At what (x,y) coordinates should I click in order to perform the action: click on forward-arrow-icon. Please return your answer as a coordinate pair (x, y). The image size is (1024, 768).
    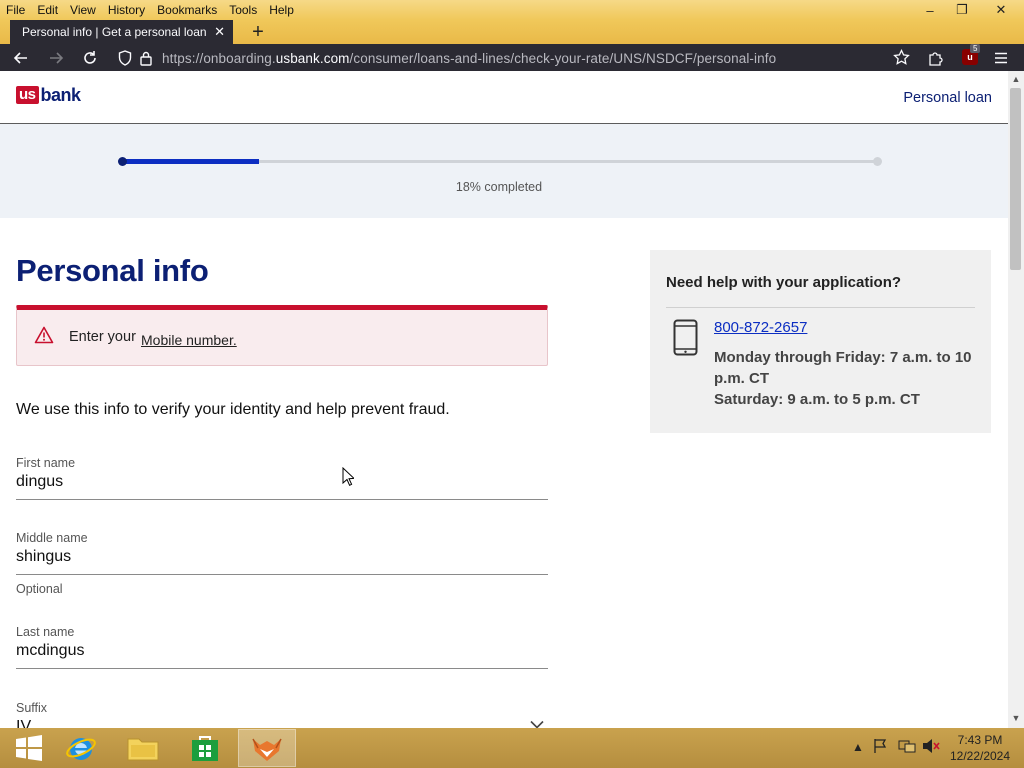
    Looking at the image, I should click on (57, 58).